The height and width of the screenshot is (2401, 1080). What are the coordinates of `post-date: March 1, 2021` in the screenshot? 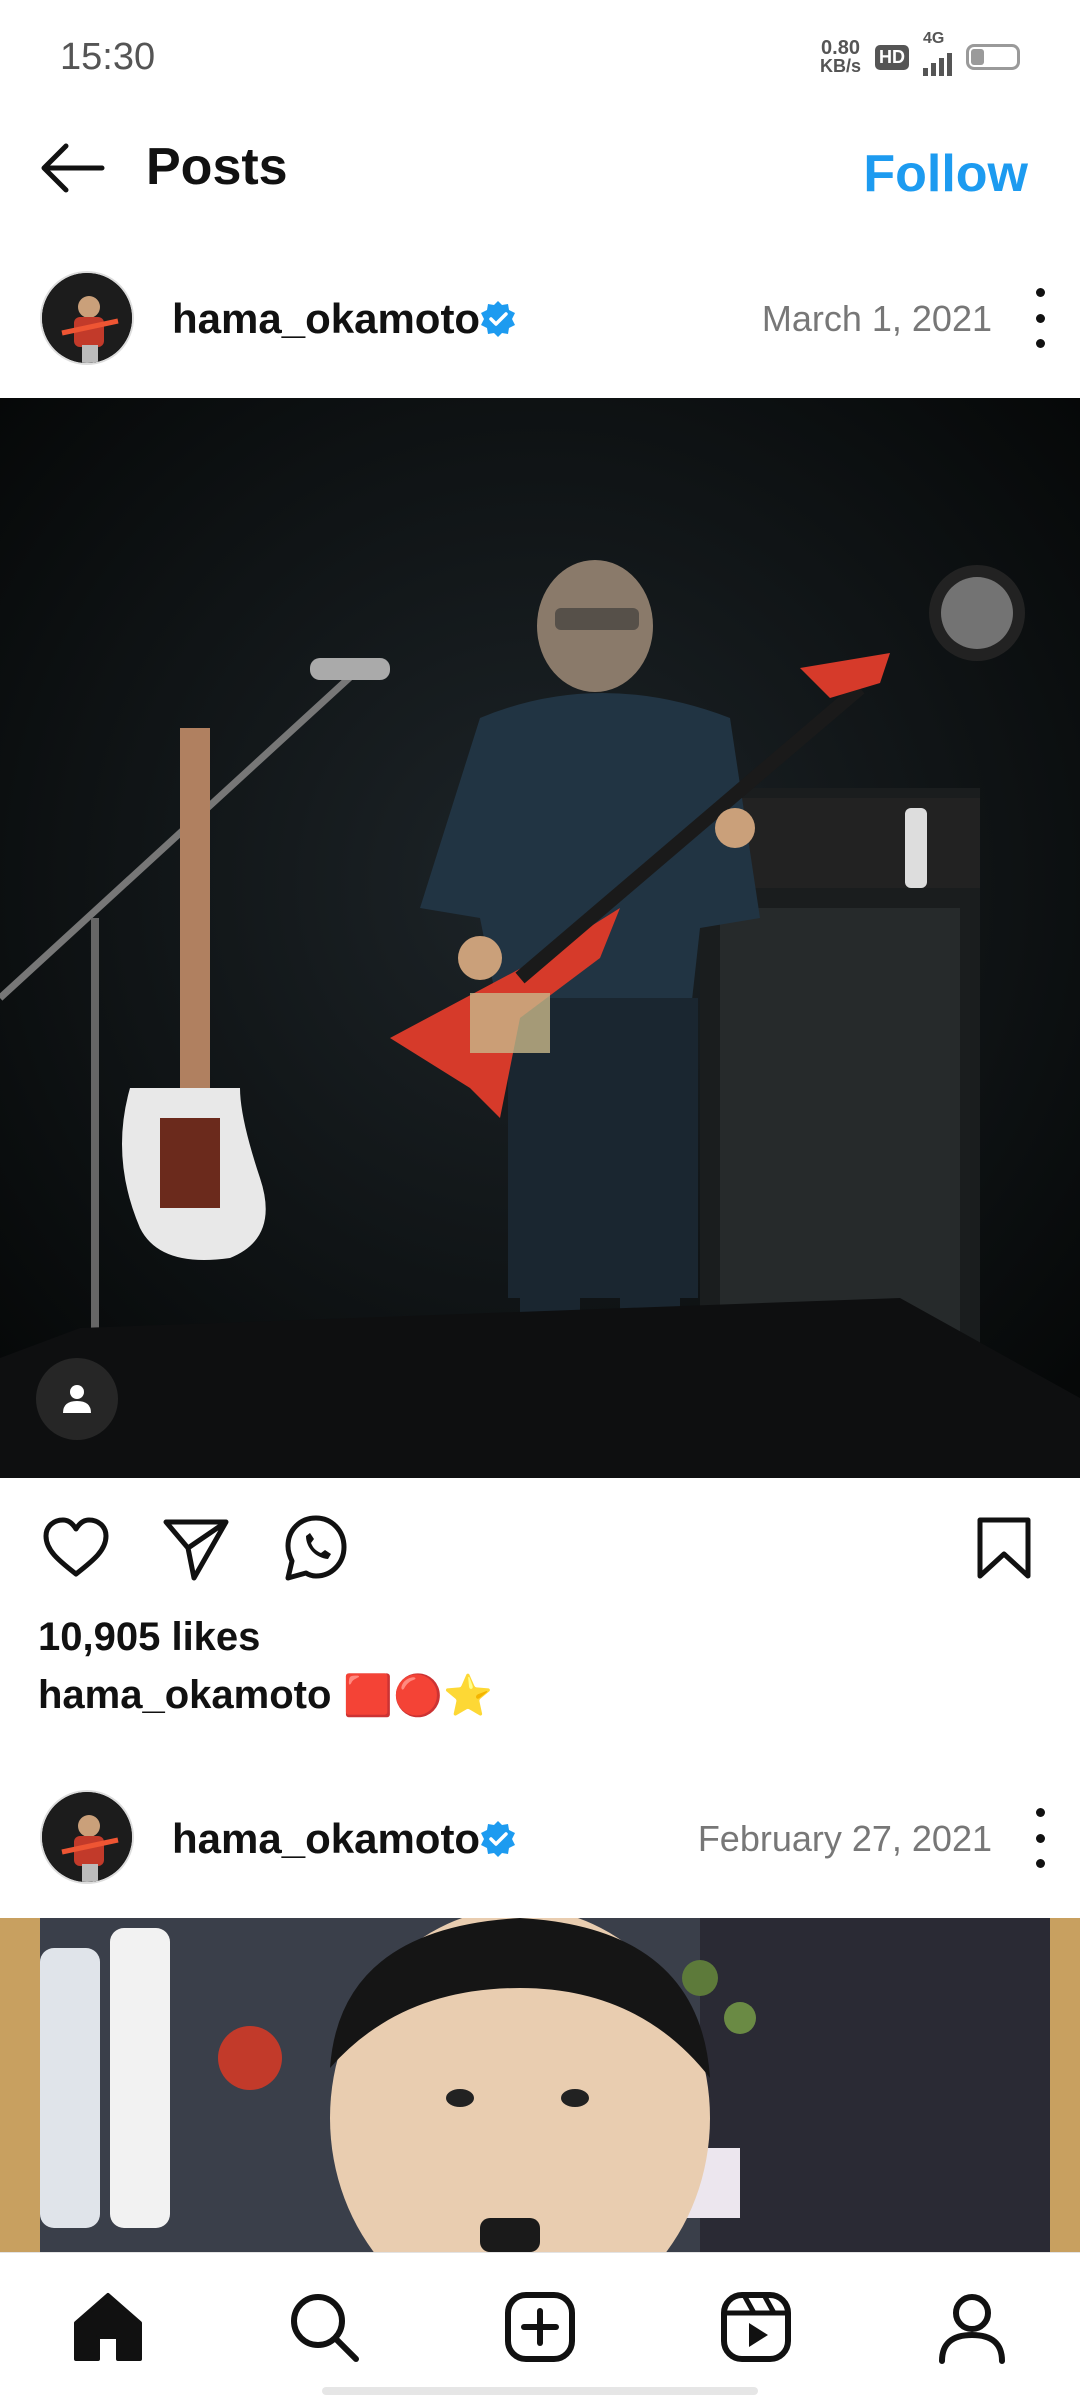 It's located at (876, 318).